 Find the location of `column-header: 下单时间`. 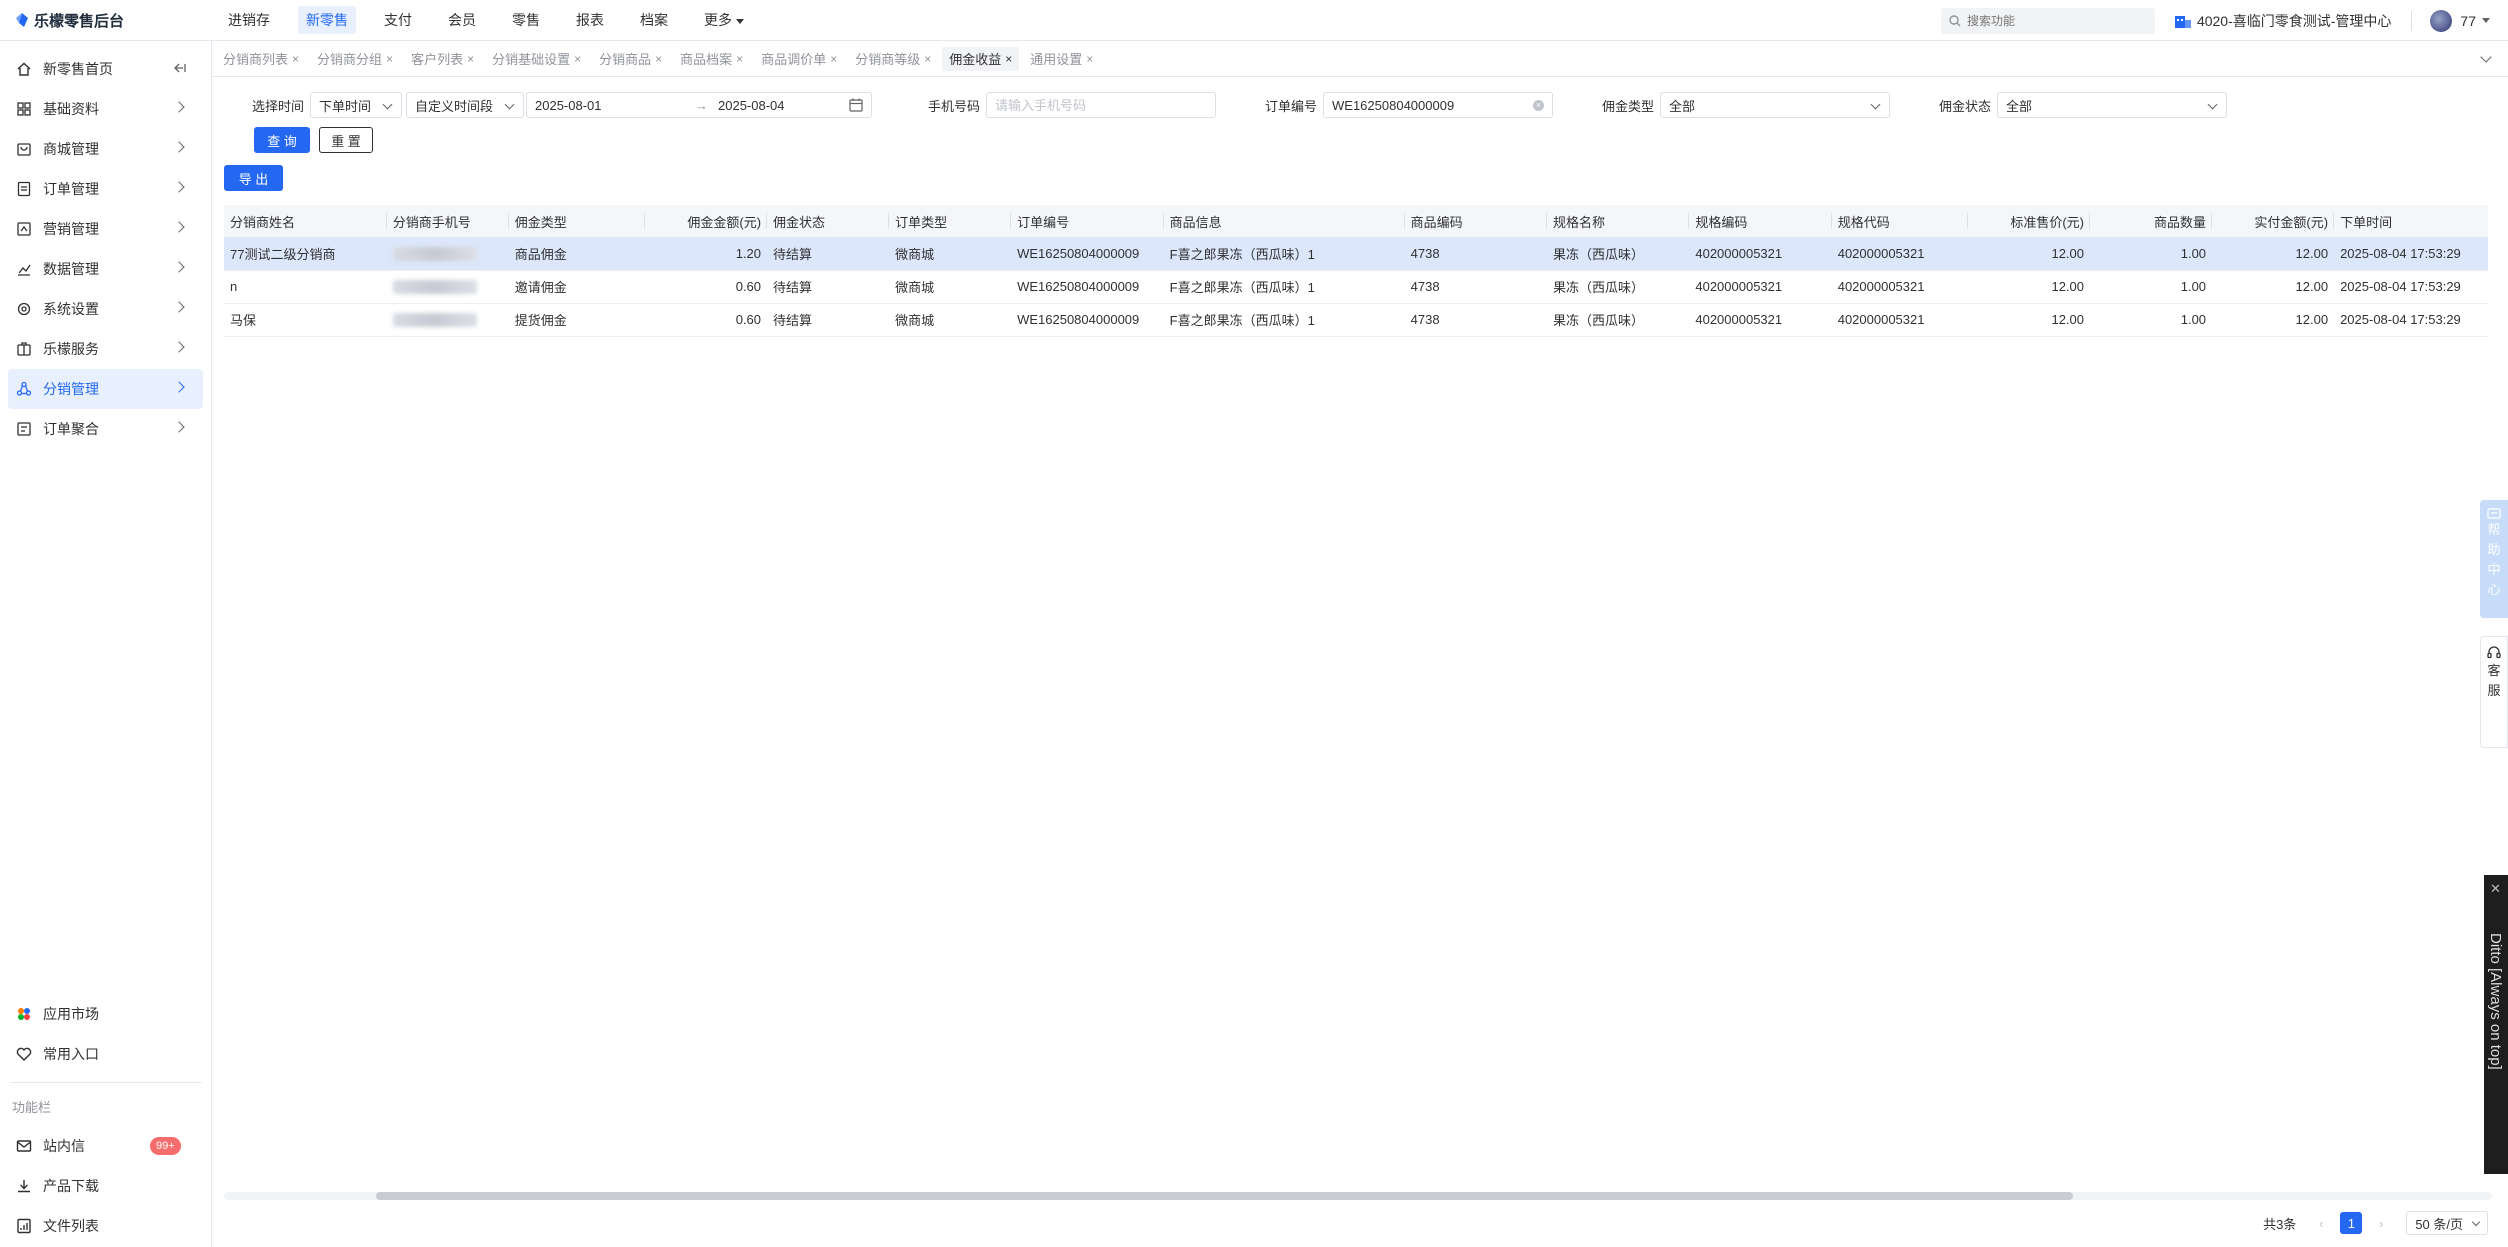

column-header: 下单时间 is located at coordinates (2411, 221).